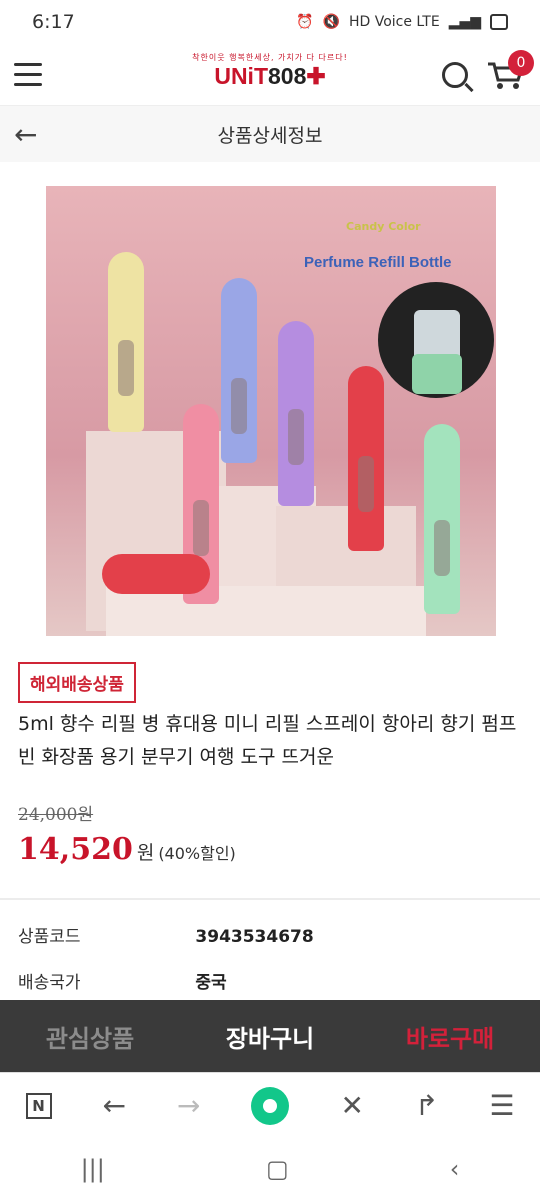 Image resolution: width=540 pixels, height=1200 pixels. What do you see at coordinates (501, 1105) in the screenshot?
I see `browser-menu-icon: ☰` at bounding box center [501, 1105].